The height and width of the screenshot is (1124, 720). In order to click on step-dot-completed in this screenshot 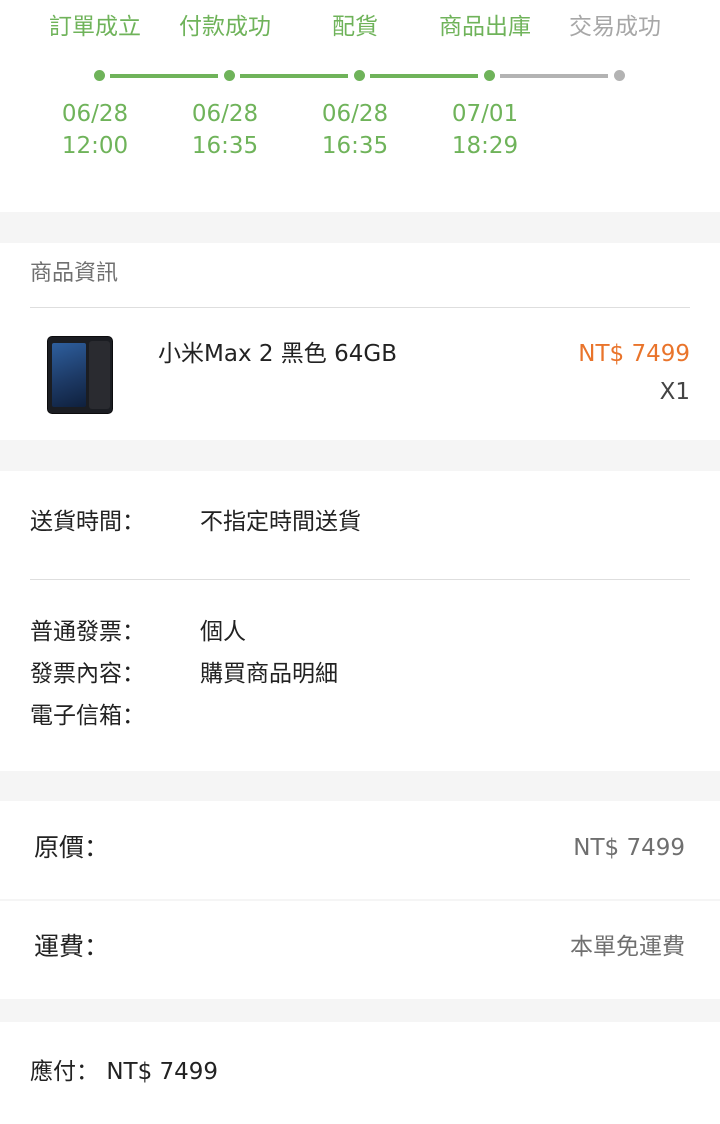, I will do `click(619, 75)`.